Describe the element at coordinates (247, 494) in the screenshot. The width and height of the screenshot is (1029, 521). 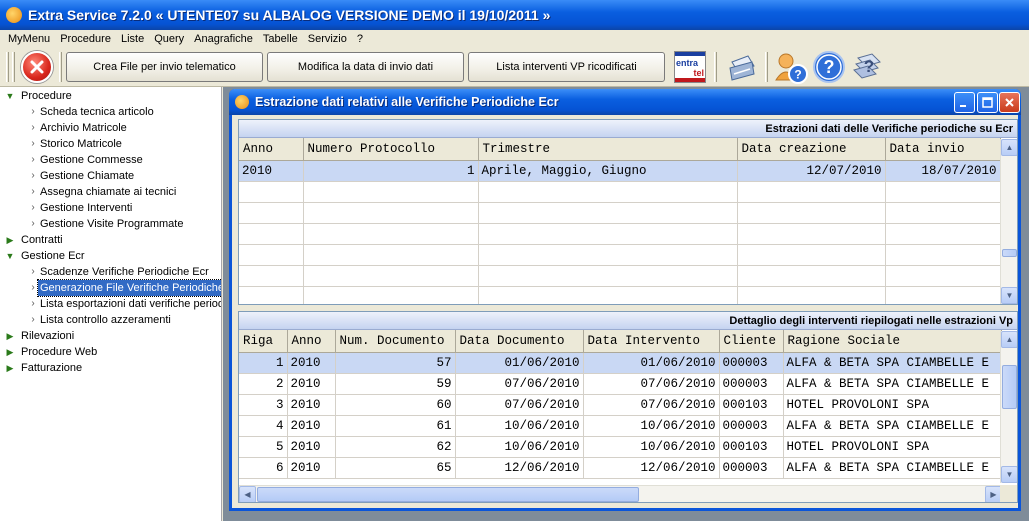
I see `scroll-left-arrow-icon: ◀` at that location.